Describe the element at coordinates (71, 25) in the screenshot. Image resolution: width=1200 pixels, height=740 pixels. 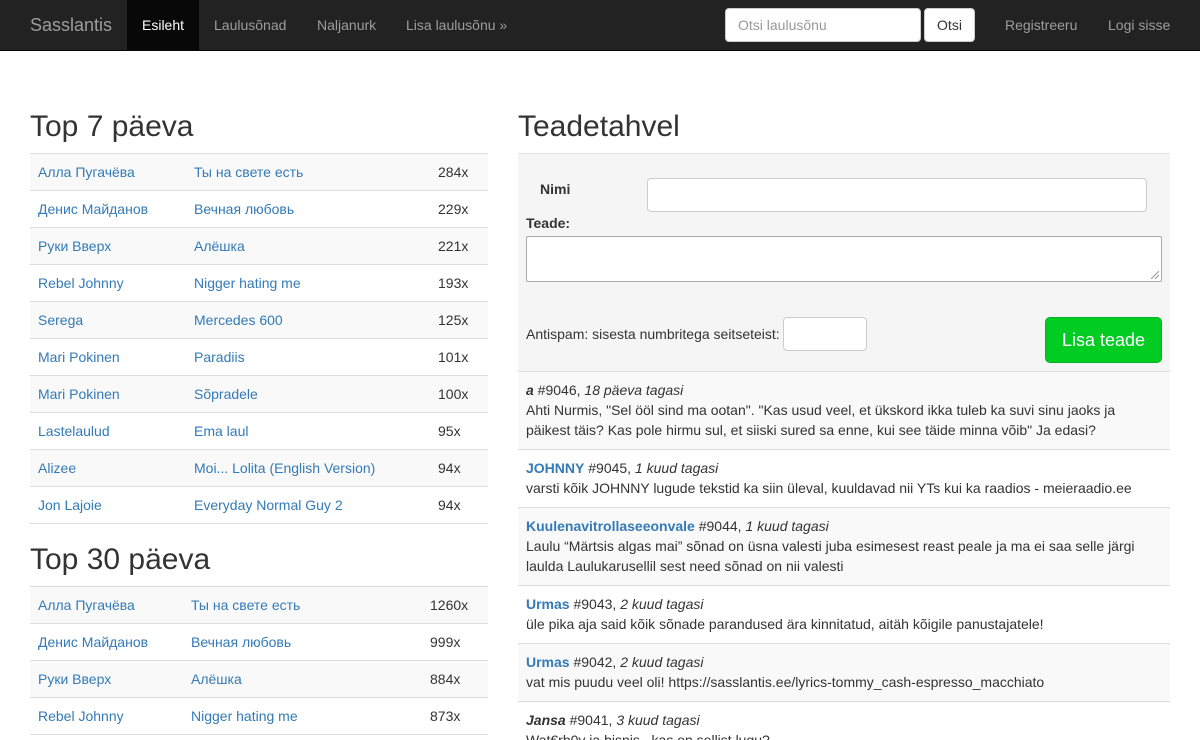
I see `brand-logo: Sasslantis` at that location.